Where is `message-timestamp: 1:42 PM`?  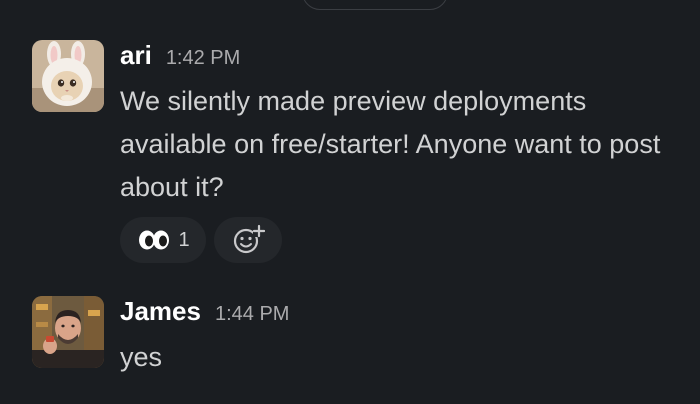
message-timestamp: 1:42 PM is located at coordinates (203, 58).